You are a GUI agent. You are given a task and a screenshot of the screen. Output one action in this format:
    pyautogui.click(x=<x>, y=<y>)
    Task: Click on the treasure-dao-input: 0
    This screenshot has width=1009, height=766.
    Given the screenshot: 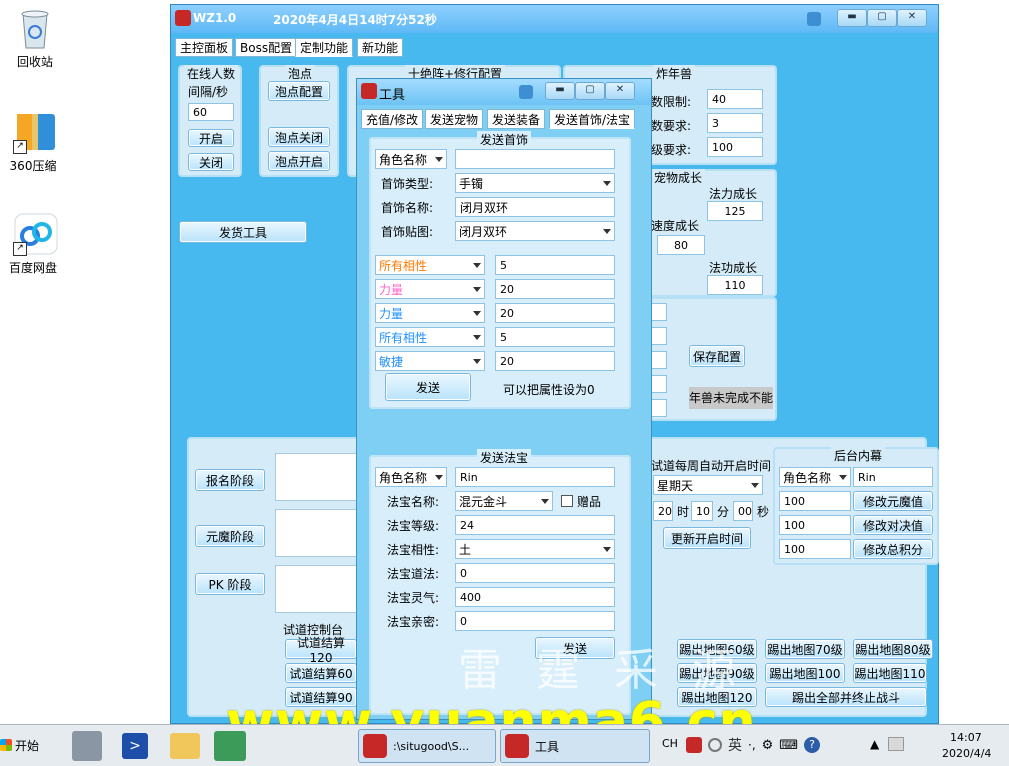 What is the action you would take?
    pyautogui.click(x=535, y=573)
    